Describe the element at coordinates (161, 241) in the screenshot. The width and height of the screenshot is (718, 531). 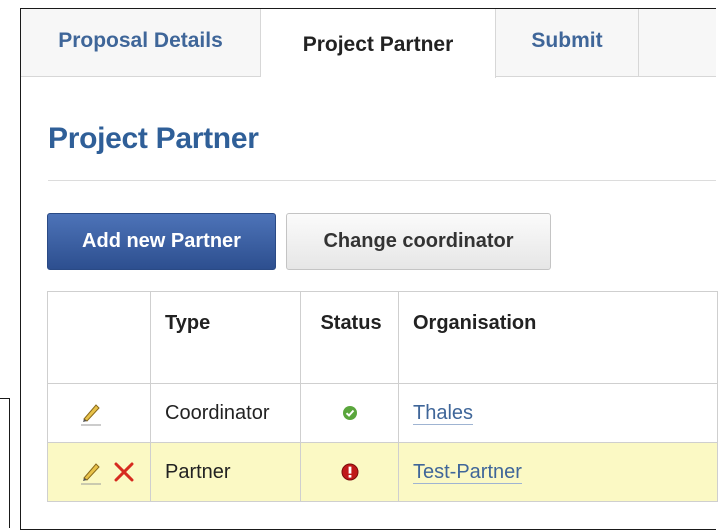
I see `add-new-partner-button: Add new Partner` at that location.